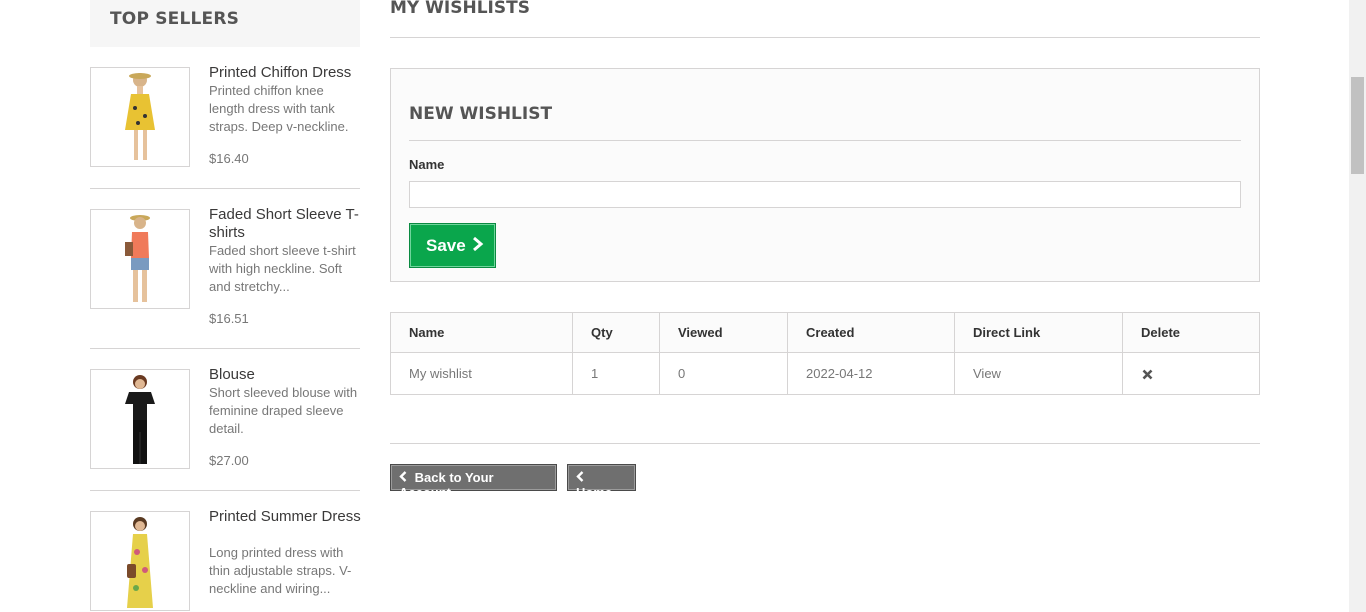 This screenshot has height=612, width=1366. I want to click on close-icon, so click(1147, 375).